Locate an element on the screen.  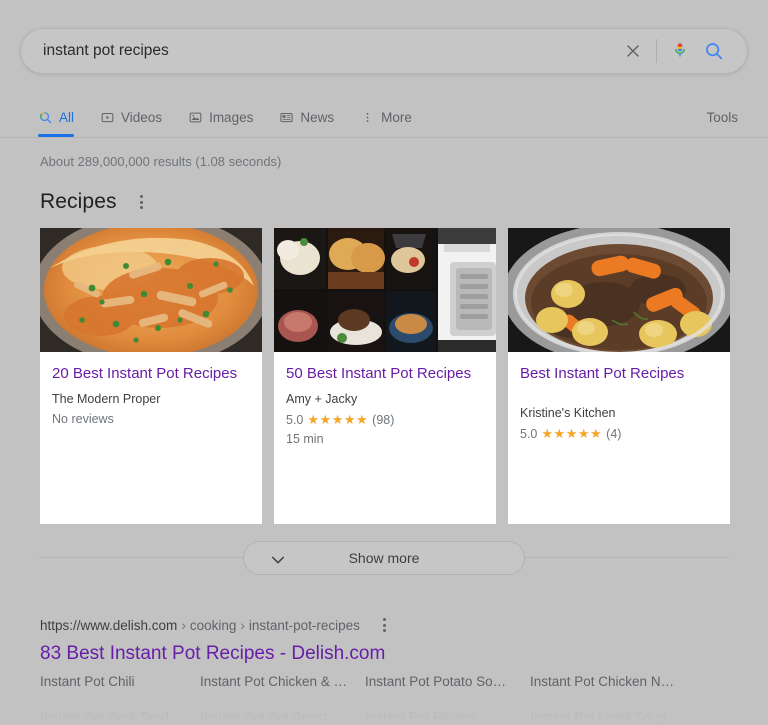
tab-images: Images is located at coordinates (220, 117).